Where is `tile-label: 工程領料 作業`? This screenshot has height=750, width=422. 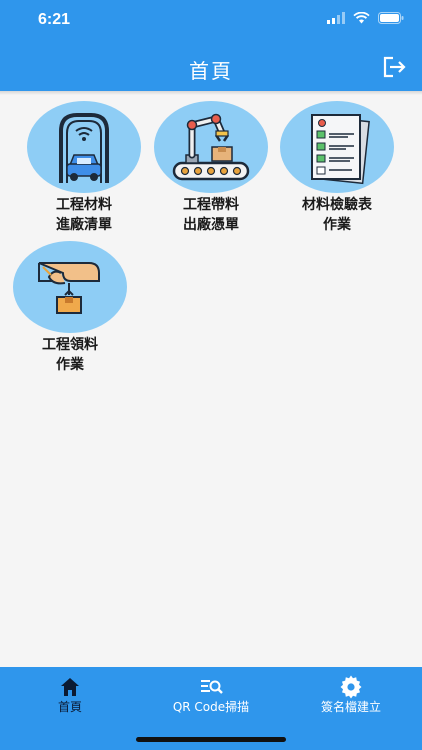 tile-label: 工程領料 作業 is located at coordinates (70, 355).